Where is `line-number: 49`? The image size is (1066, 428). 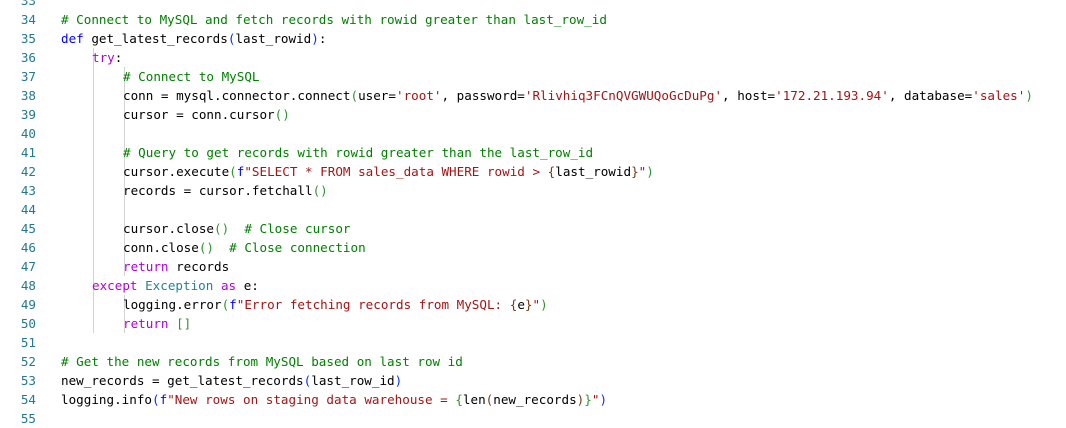
line-number: 49 is located at coordinates (28, 304).